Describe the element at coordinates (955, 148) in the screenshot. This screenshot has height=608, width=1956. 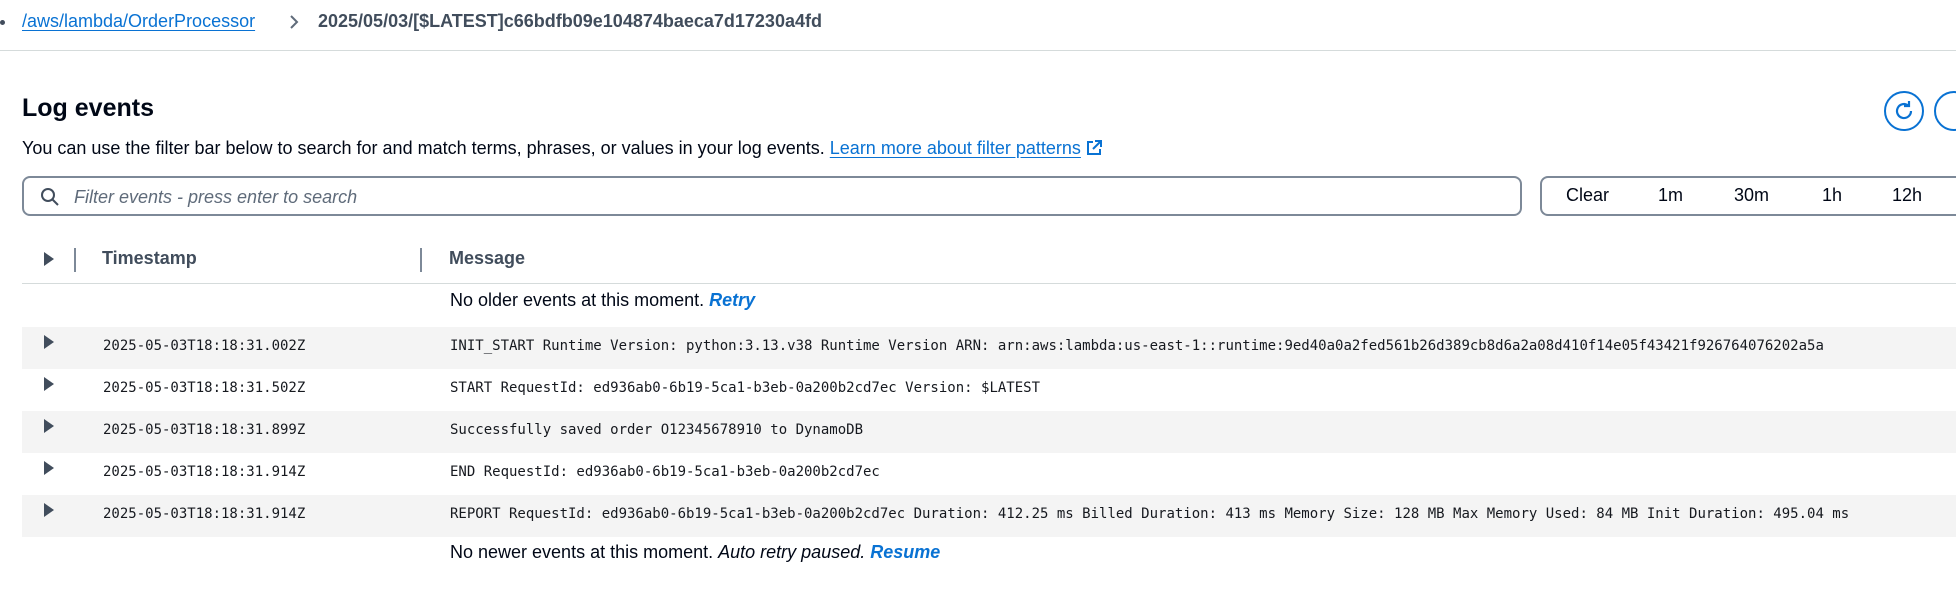
I see `learn-more-label: Learn more about filter patterns` at that location.